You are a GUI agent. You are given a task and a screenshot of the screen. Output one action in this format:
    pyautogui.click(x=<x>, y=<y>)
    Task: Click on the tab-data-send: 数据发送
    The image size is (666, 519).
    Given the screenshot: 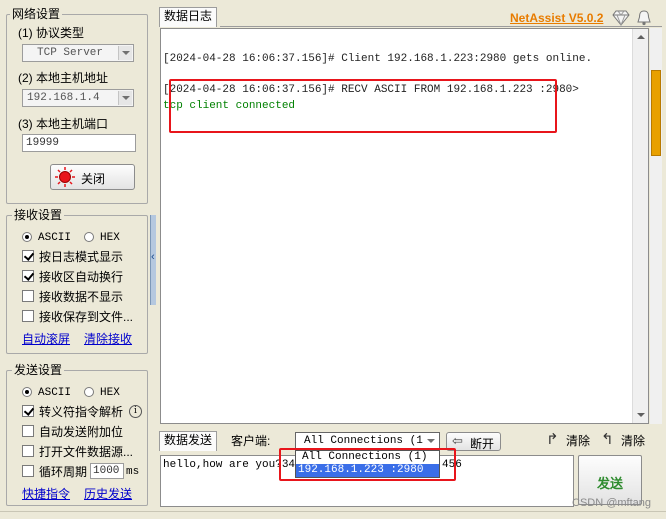 What is the action you would take?
    pyautogui.click(x=188, y=441)
    